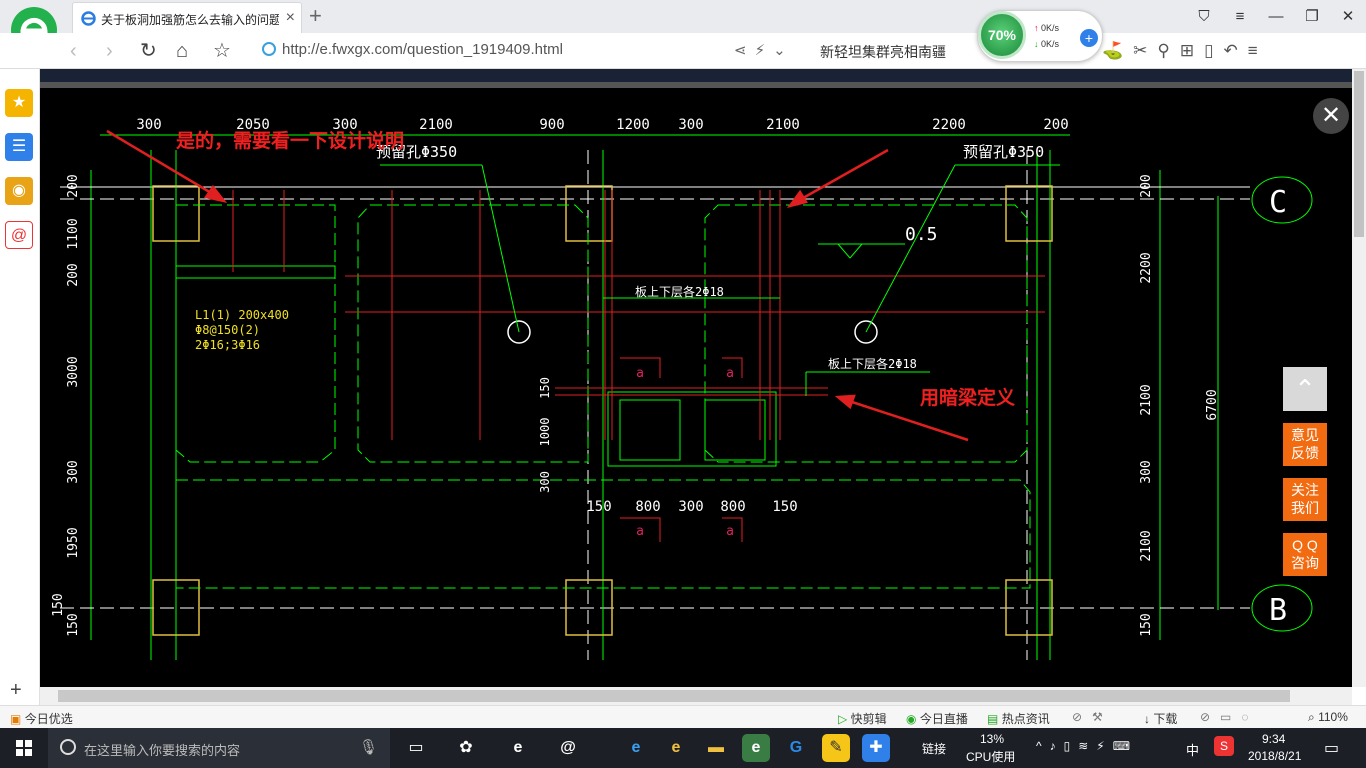 This screenshot has height=768, width=1366. I want to click on cpu-percent: 13%, so click(992, 739).